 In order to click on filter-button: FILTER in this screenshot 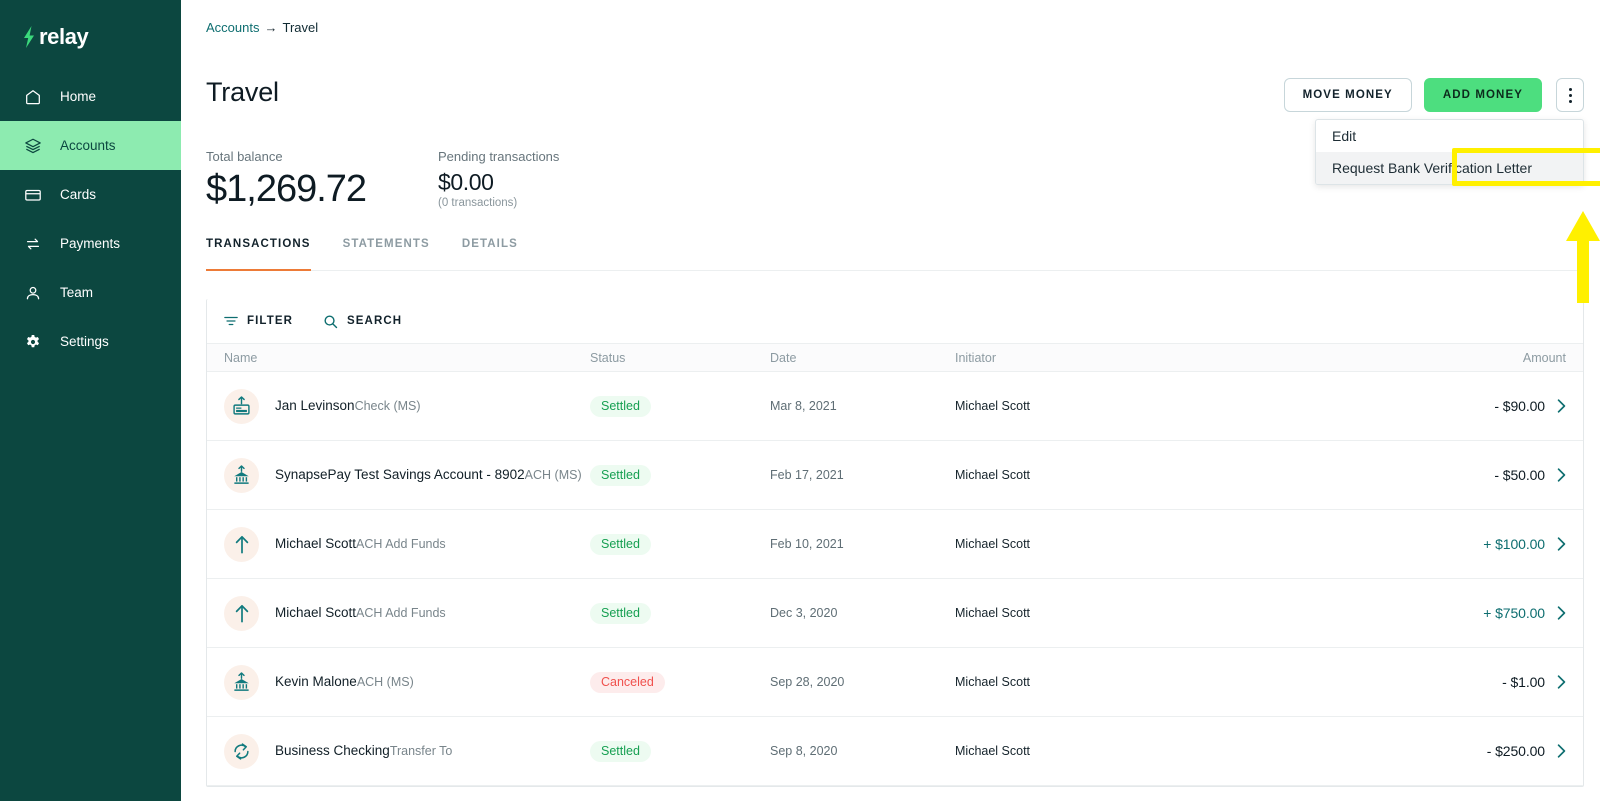, I will do `click(258, 321)`.